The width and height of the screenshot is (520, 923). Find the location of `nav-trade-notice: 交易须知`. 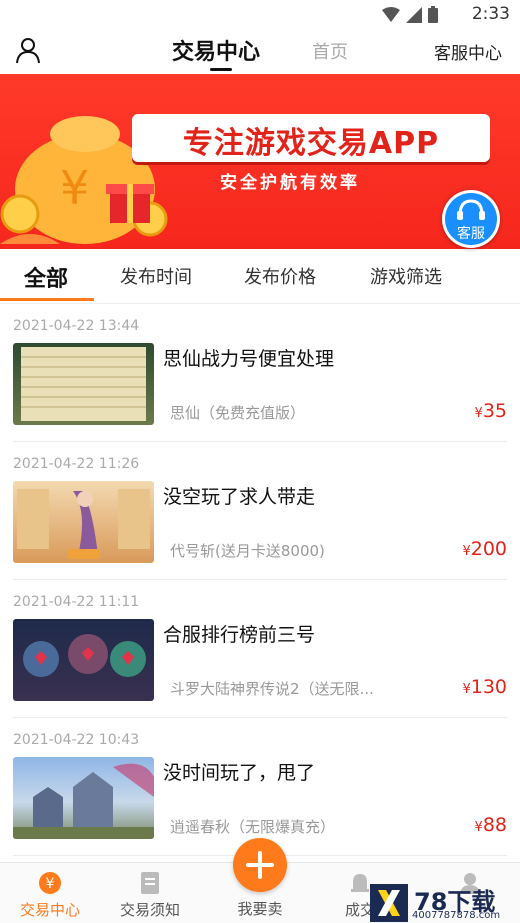

nav-trade-notice: 交易须知 is located at coordinates (150, 893).